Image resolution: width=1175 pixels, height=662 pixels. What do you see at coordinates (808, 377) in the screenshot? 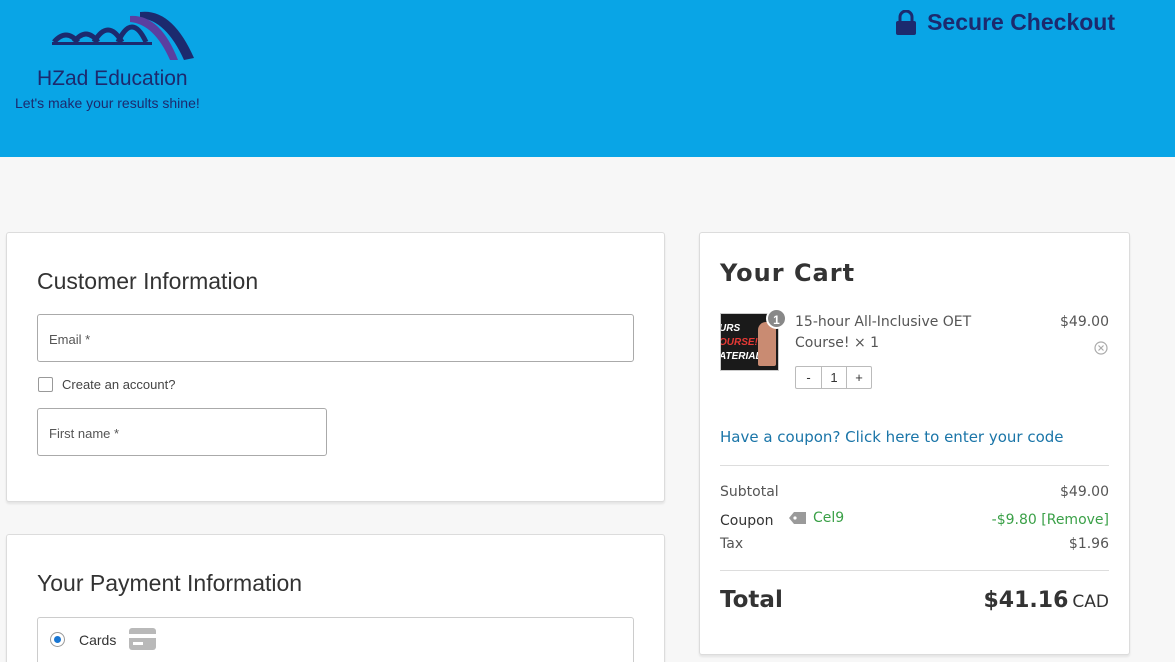
I see `qty-decrease-button: -` at bounding box center [808, 377].